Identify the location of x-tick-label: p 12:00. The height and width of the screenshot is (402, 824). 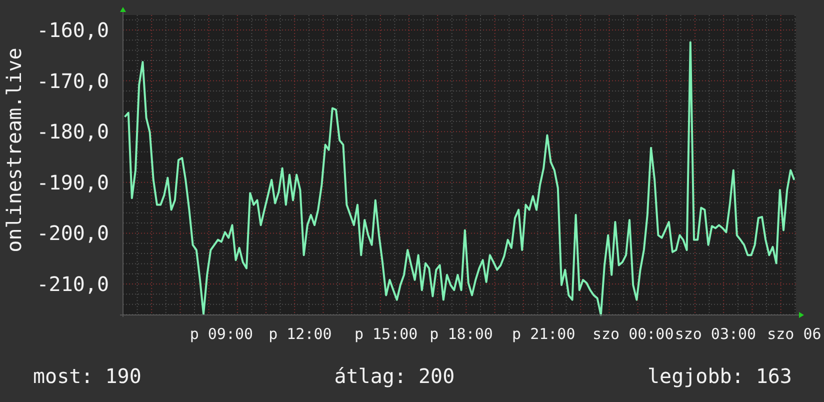
(300, 334).